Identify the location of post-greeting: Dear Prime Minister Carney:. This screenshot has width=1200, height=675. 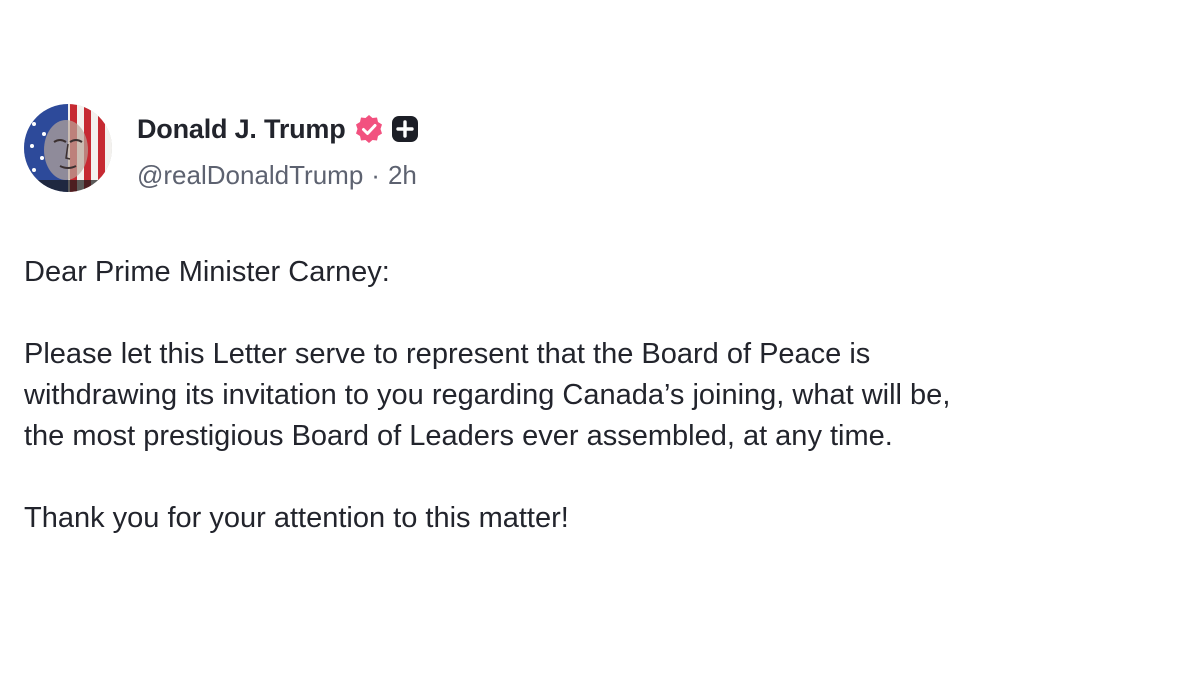
(207, 272).